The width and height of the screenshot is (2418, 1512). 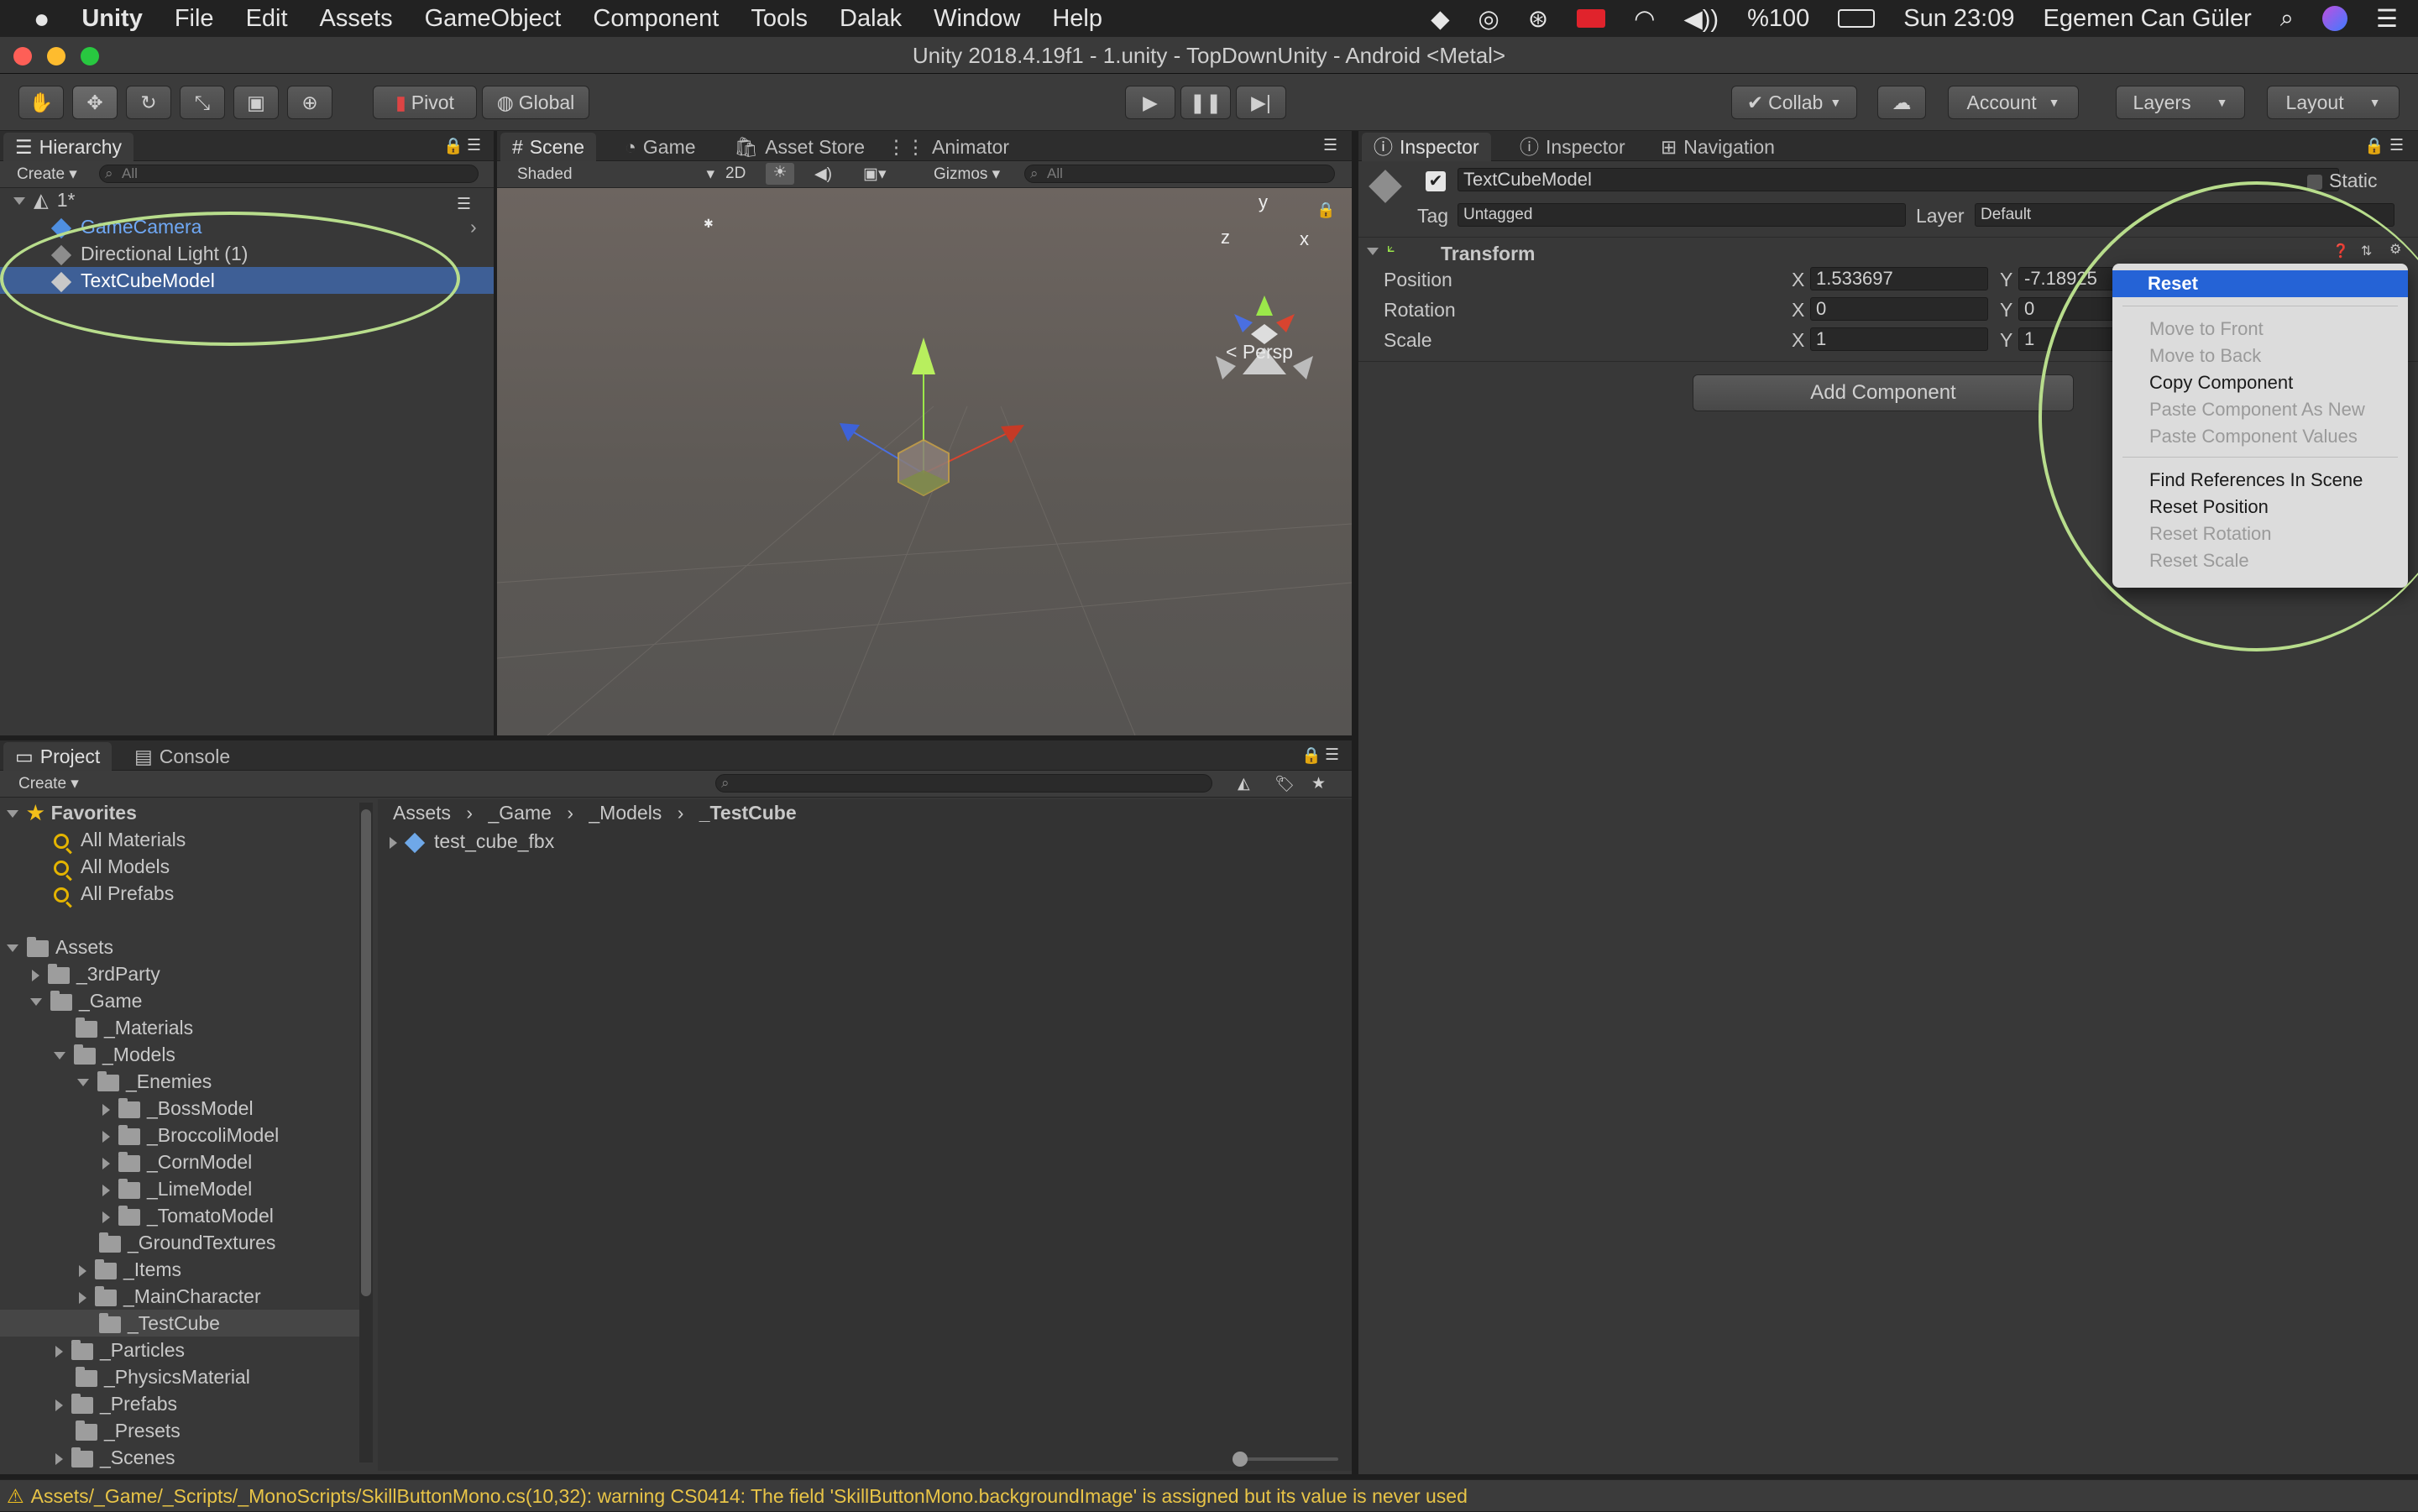 What do you see at coordinates (247, 253) in the screenshot?
I see `hierarchy-item-directional-light: Directional Light (1)` at bounding box center [247, 253].